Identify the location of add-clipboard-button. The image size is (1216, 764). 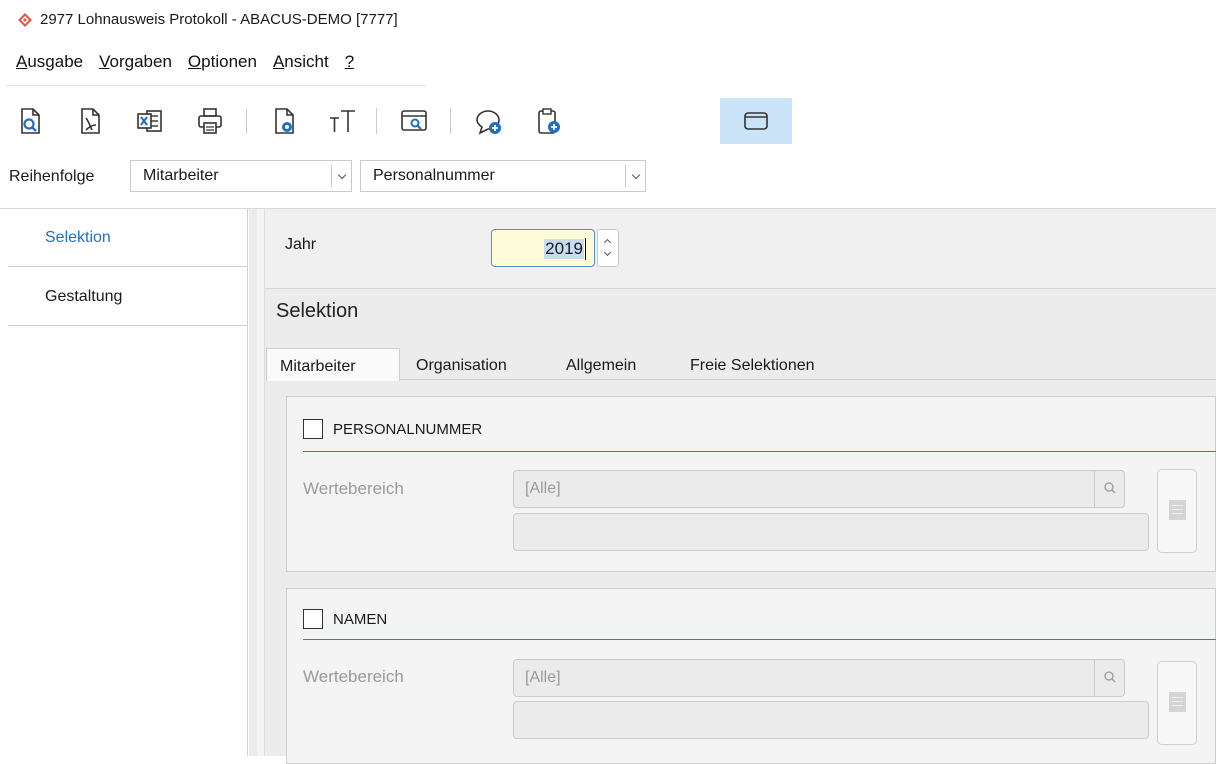
(548, 121).